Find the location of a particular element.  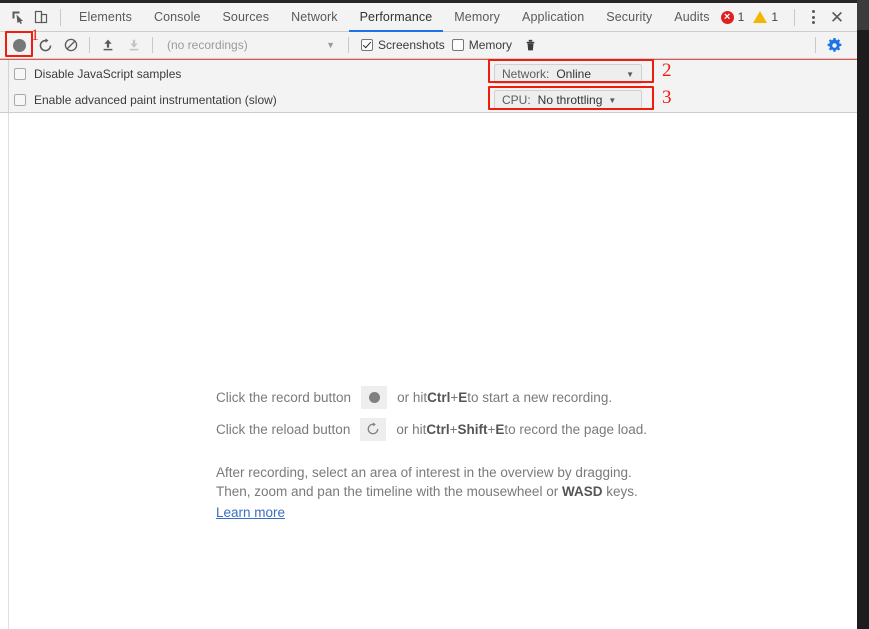

tab-label: Console is located at coordinates (177, 17).